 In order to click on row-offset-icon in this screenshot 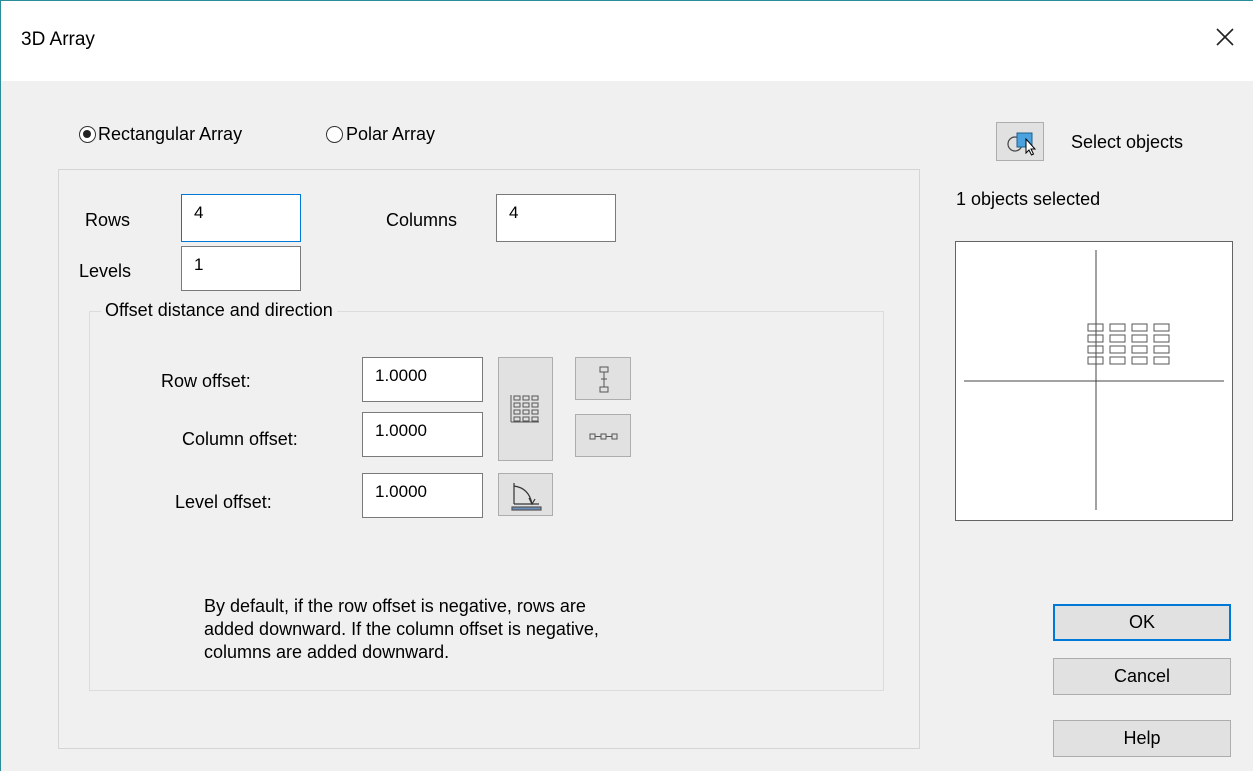, I will do `click(604, 379)`.